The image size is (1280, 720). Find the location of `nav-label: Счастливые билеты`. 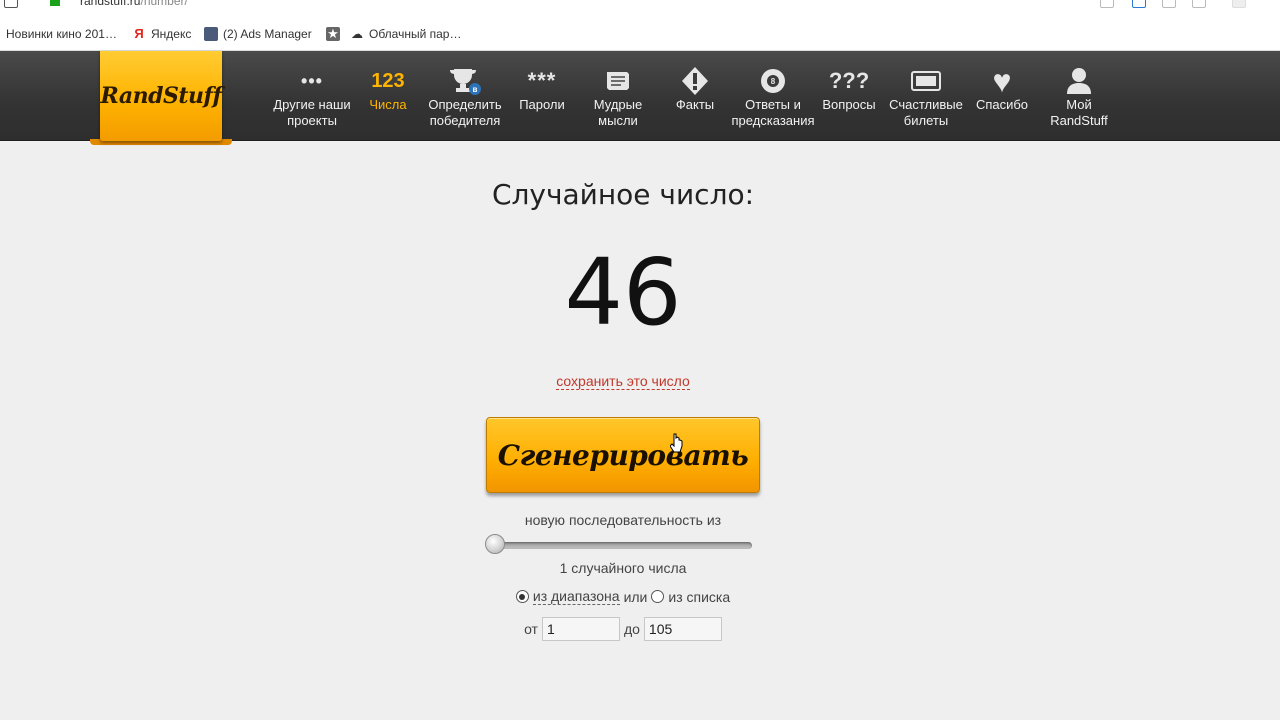

nav-label: Счастливые билеты is located at coordinates (926, 112).